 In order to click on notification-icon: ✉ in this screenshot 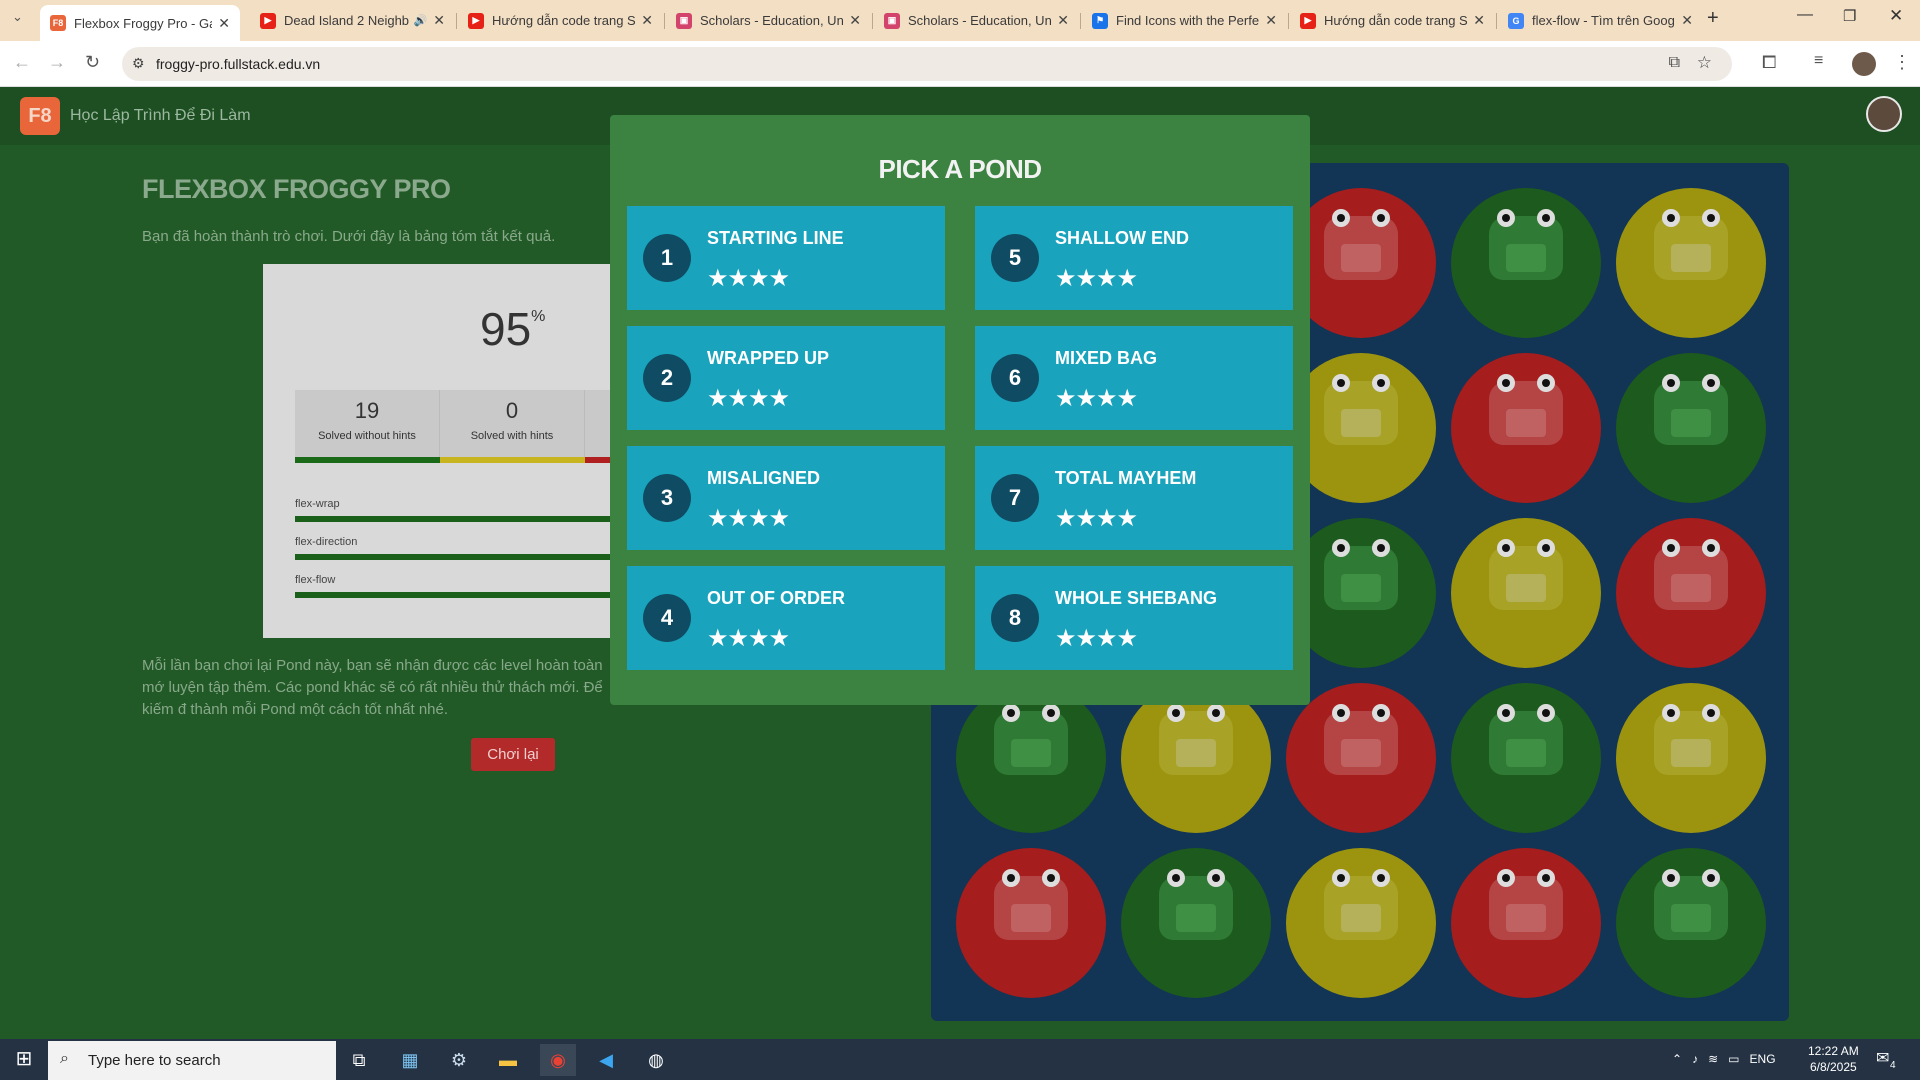, I will do `click(1882, 1058)`.